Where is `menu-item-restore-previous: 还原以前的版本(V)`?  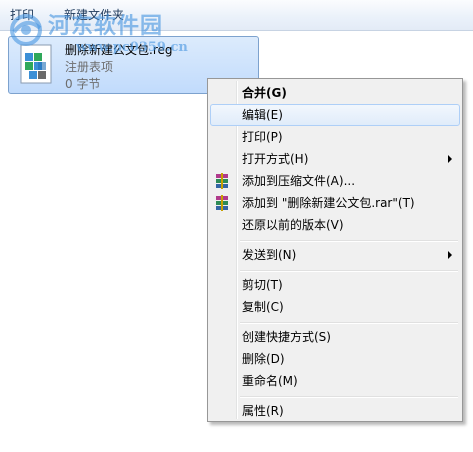
menu-item-restore-previous: 还原以前的版本(V) is located at coordinates (335, 225).